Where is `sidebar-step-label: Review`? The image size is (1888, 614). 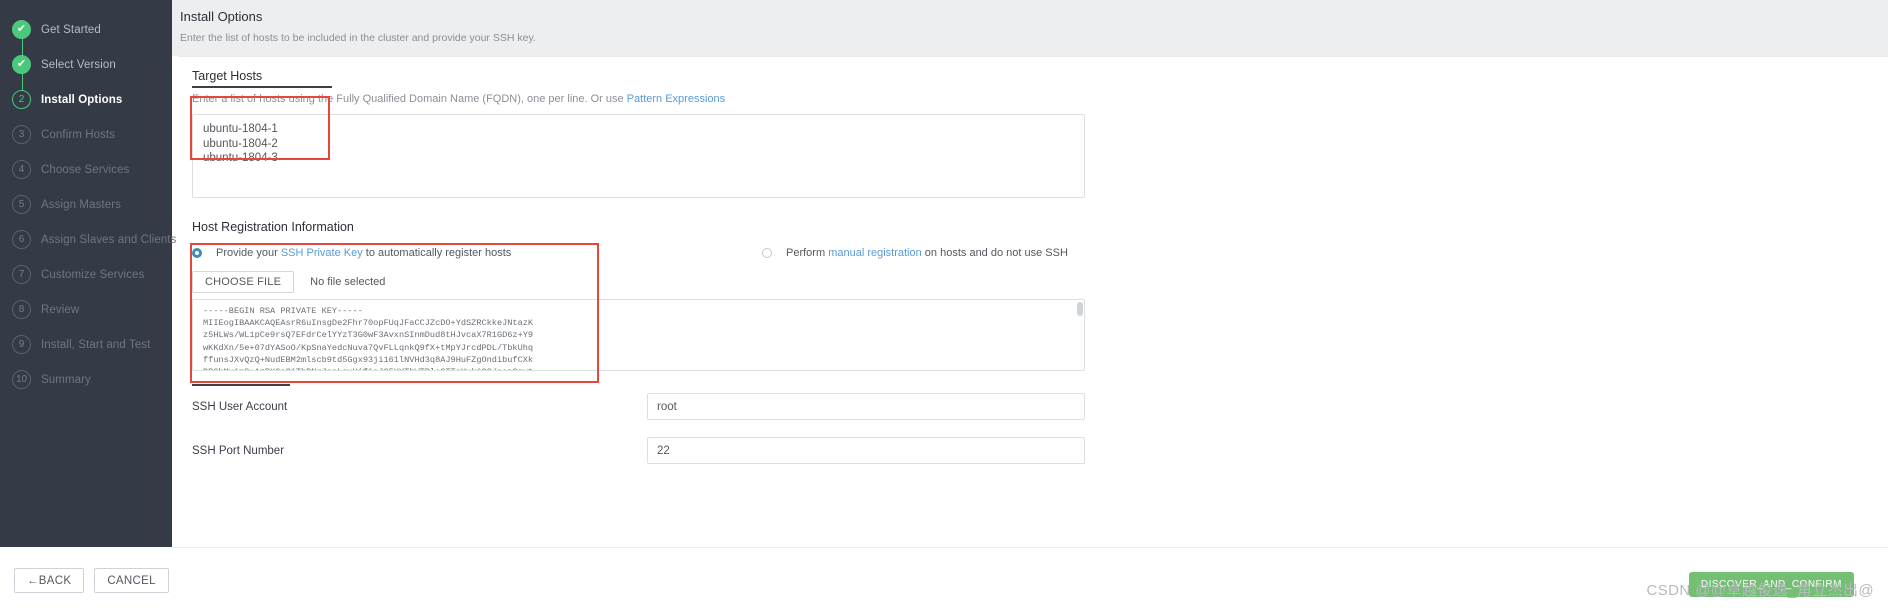 sidebar-step-label: Review is located at coordinates (60, 309).